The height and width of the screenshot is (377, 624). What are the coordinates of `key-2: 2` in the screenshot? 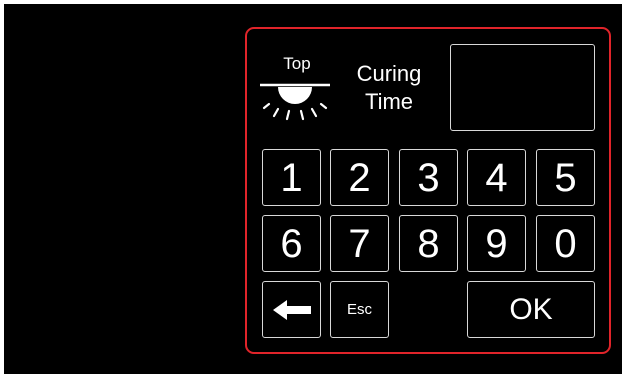 It's located at (359, 177).